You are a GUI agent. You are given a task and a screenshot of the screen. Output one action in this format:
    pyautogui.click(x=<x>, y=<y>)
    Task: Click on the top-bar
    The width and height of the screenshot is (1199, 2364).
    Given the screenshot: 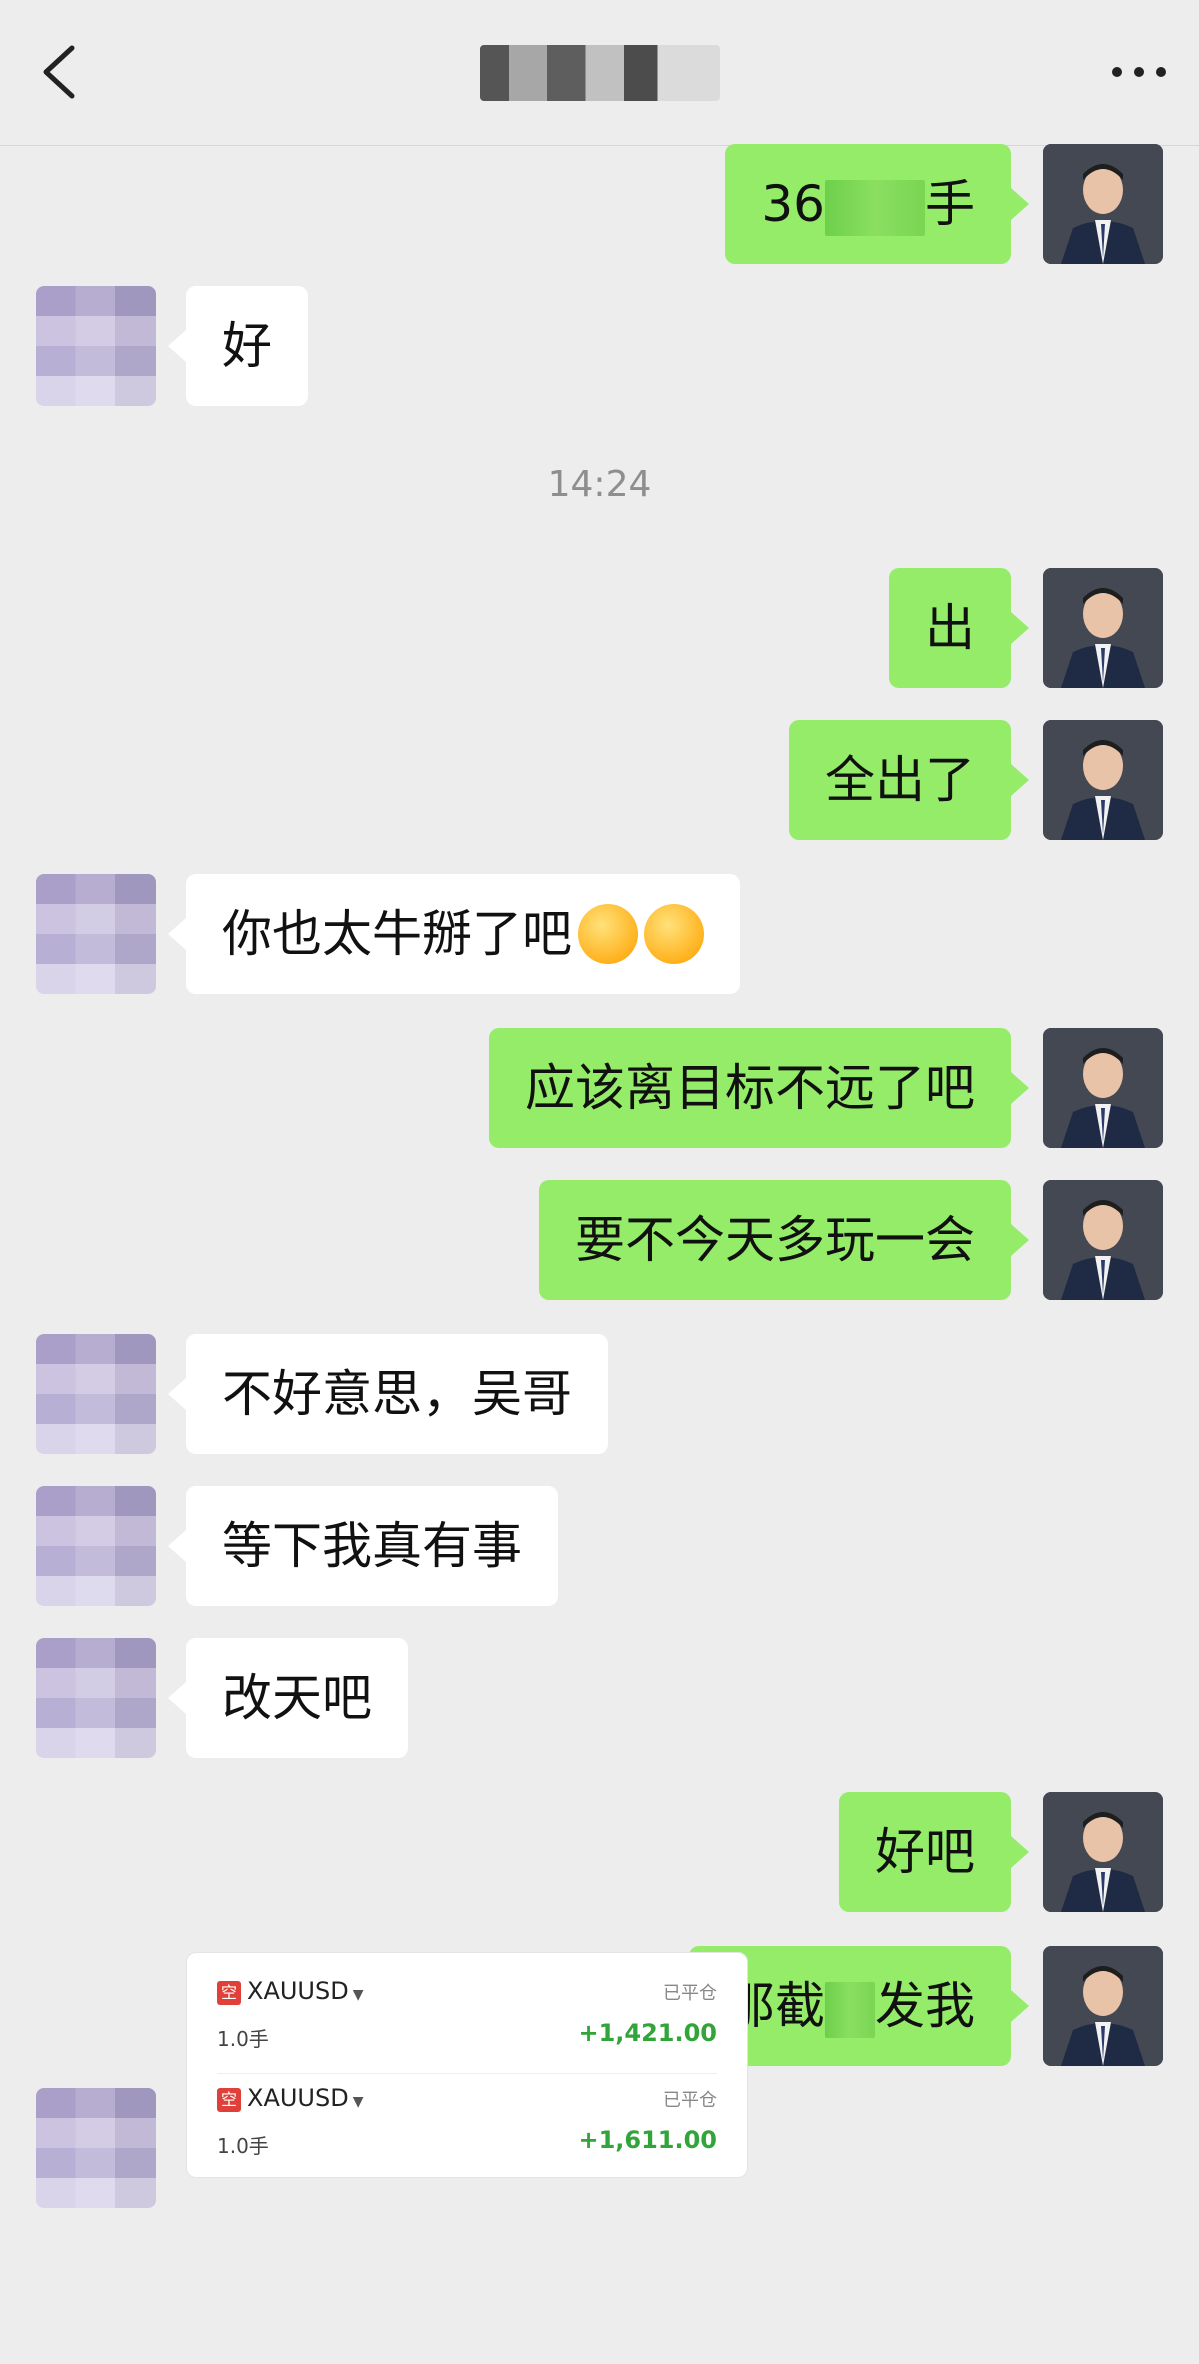 What is the action you would take?
    pyautogui.click(x=599, y=73)
    